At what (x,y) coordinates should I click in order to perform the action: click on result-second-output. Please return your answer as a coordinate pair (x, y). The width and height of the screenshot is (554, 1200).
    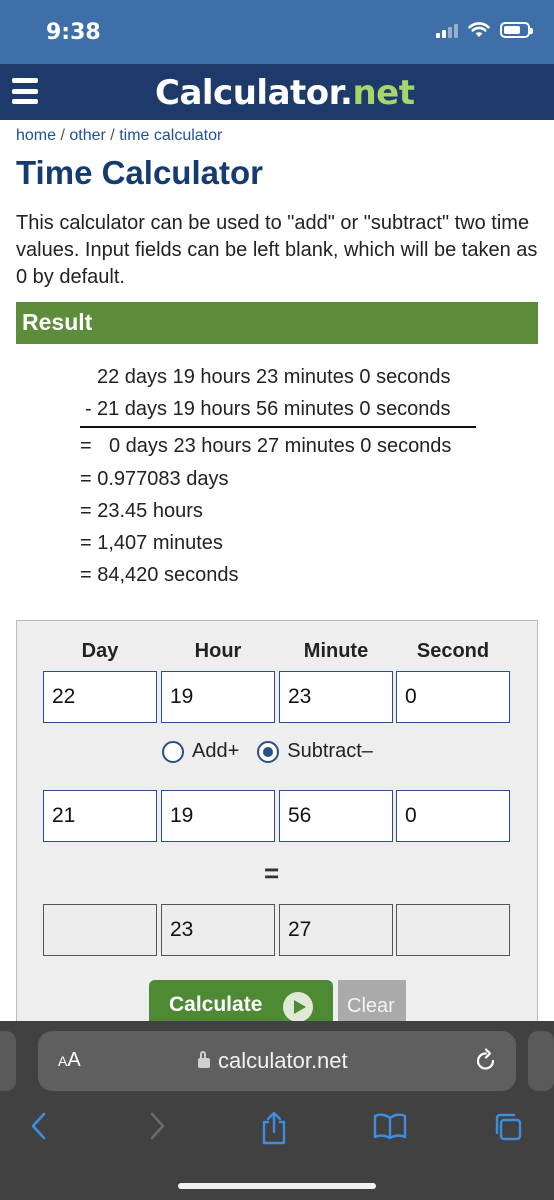
    Looking at the image, I should click on (453, 930).